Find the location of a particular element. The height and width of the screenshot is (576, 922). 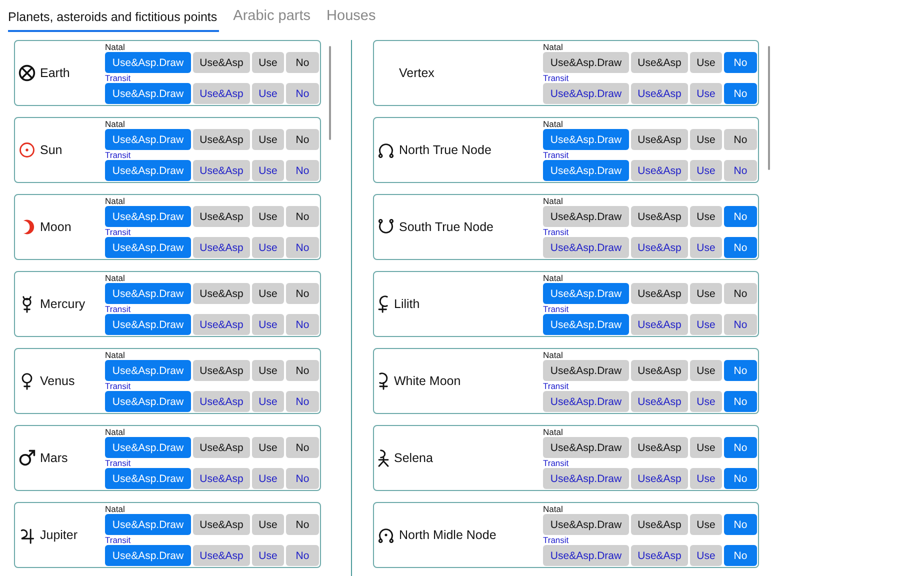

tab: Planets, asteroids and fictitious points is located at coordinates (114, 21).